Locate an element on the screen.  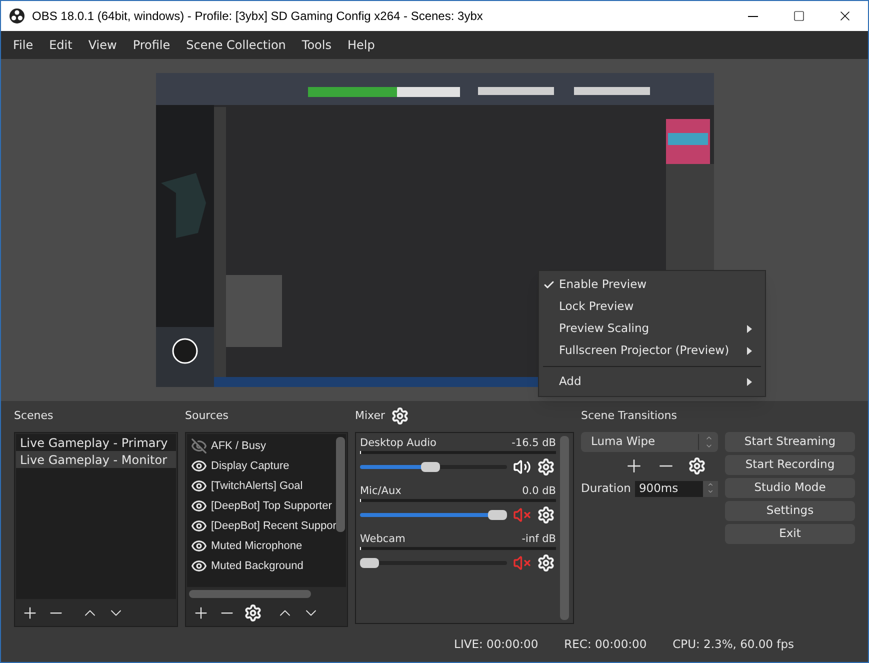
app-logo-icon is located at coordinates (17, 16).